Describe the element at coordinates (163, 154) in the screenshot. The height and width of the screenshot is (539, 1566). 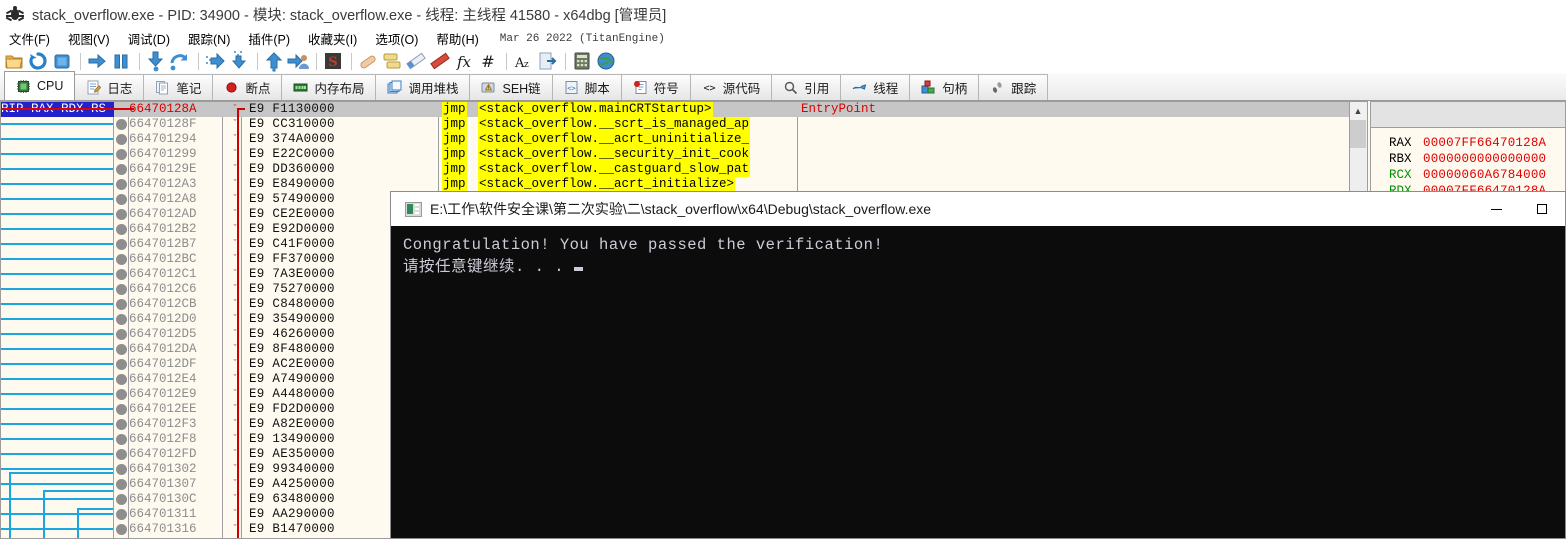
I see `instruction-address: 664701299` at that location.